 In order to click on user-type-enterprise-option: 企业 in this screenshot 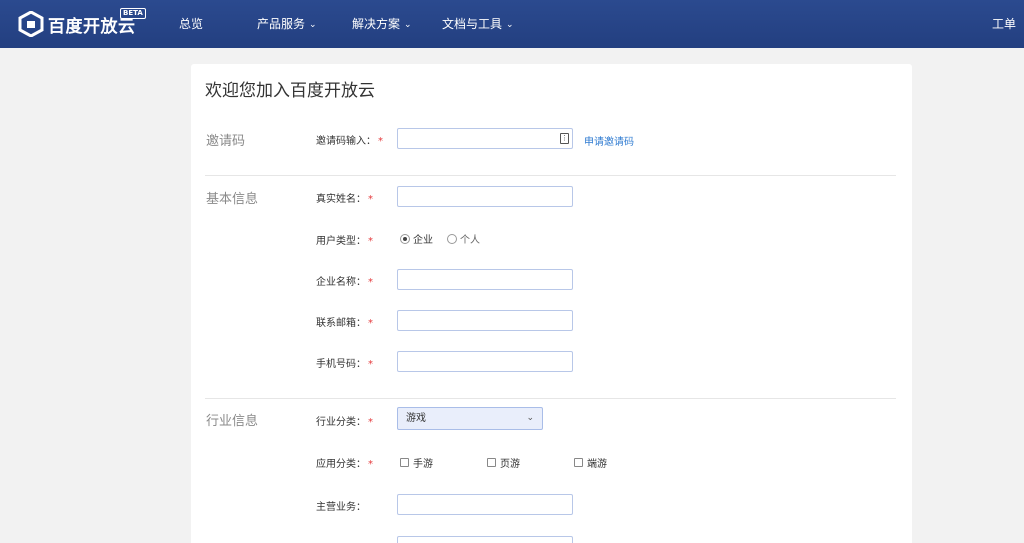, I will do `click(416, 238)`.